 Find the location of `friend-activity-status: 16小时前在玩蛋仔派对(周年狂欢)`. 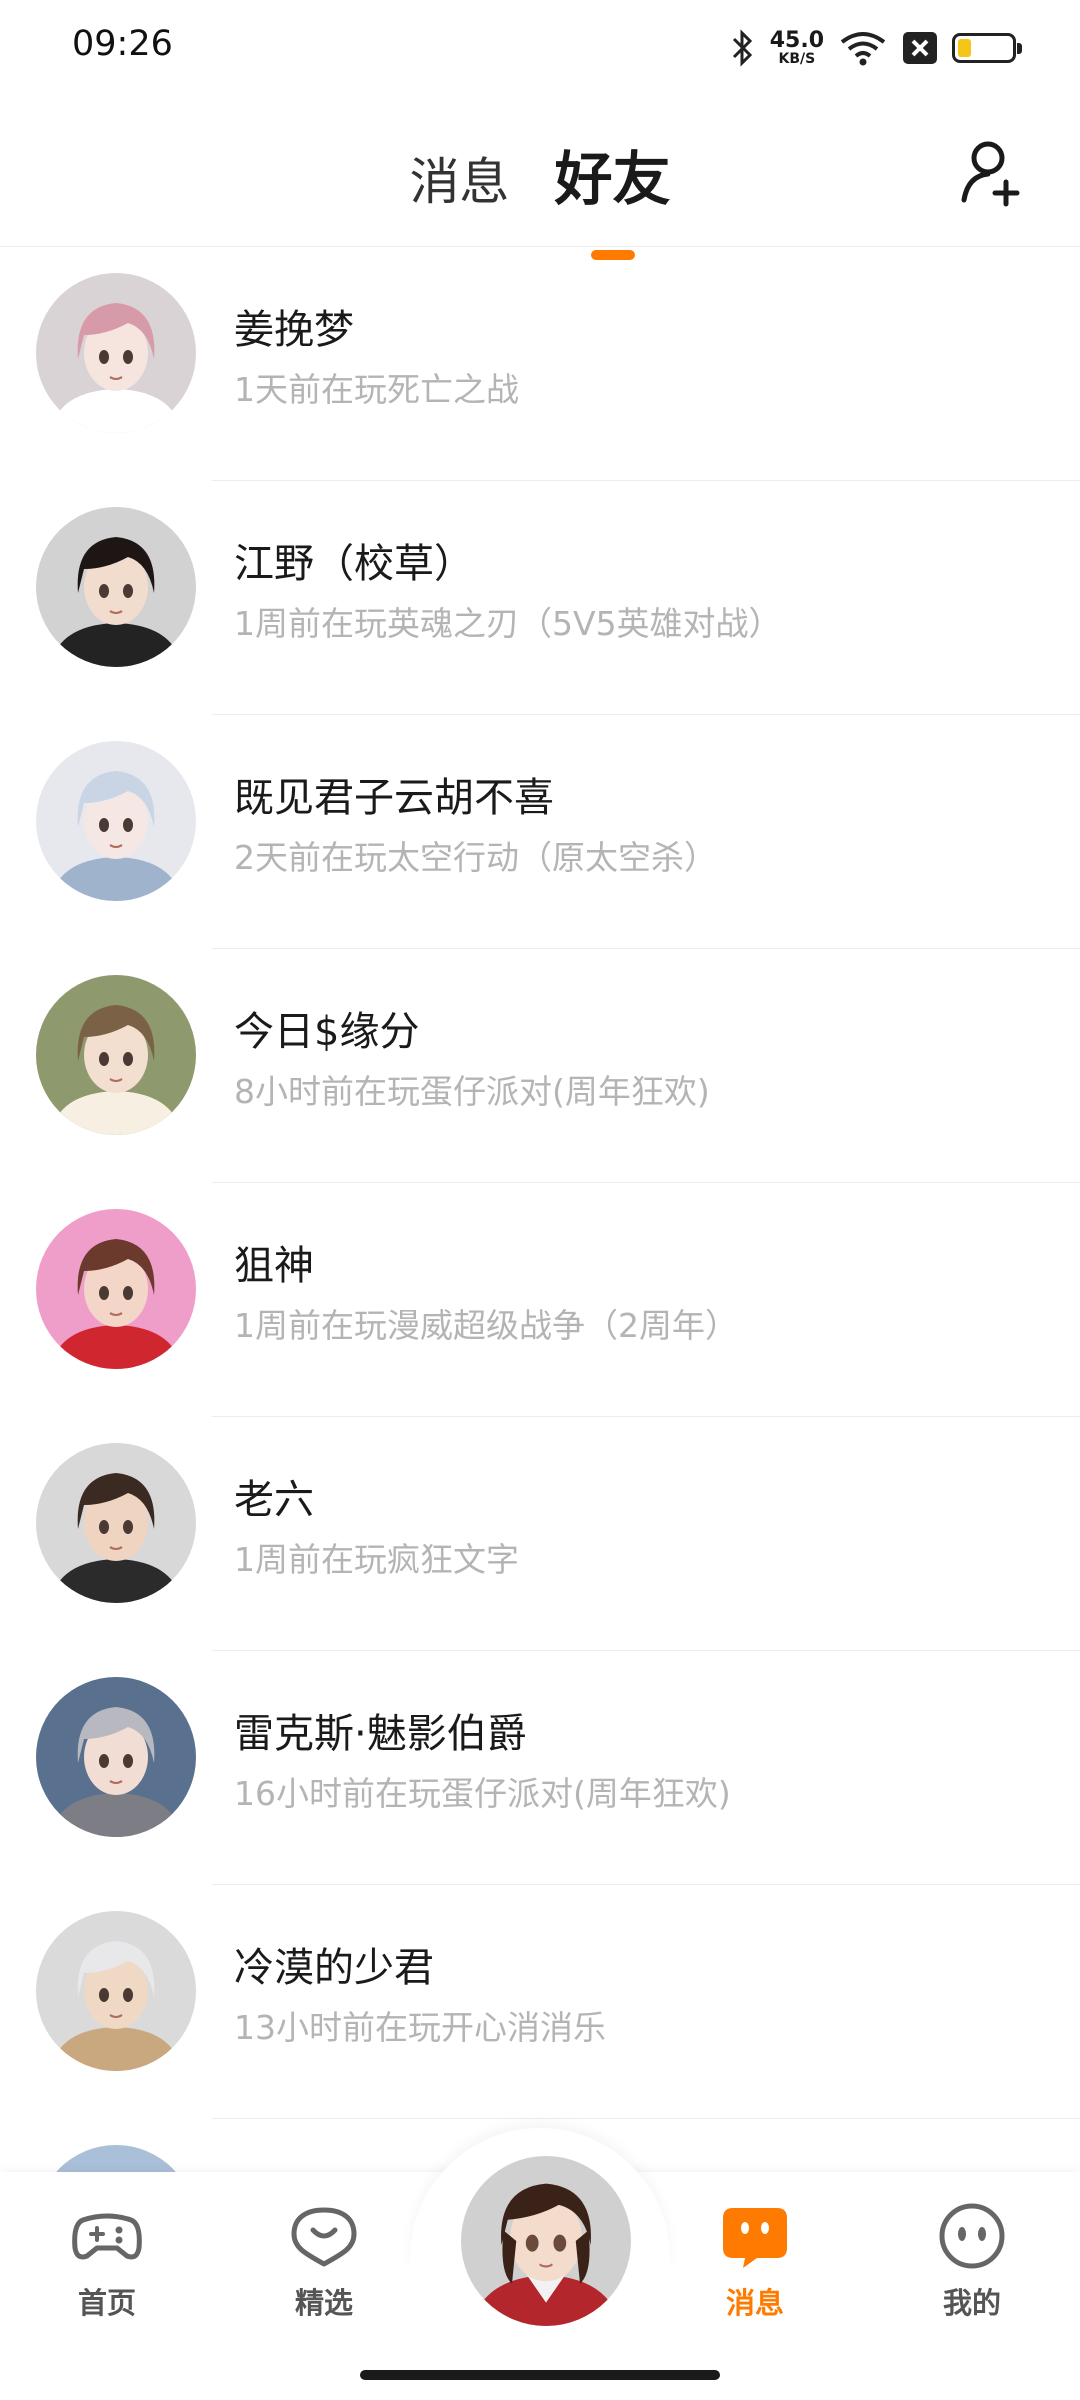

friend-activity-status: 16小时前在玩蛋仔派对(周年狂欢) is located at coordinates (482, 1793).